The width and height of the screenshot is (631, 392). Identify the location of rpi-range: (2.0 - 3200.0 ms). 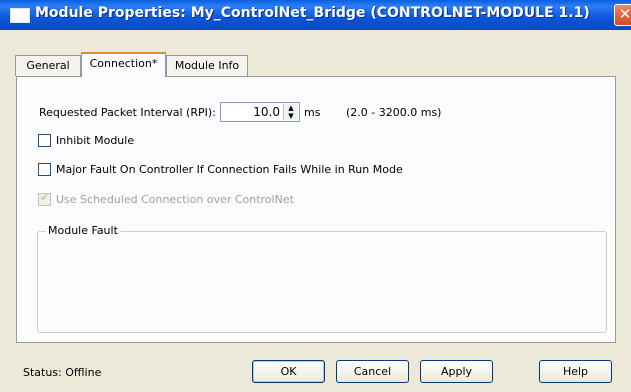
(394, 112).